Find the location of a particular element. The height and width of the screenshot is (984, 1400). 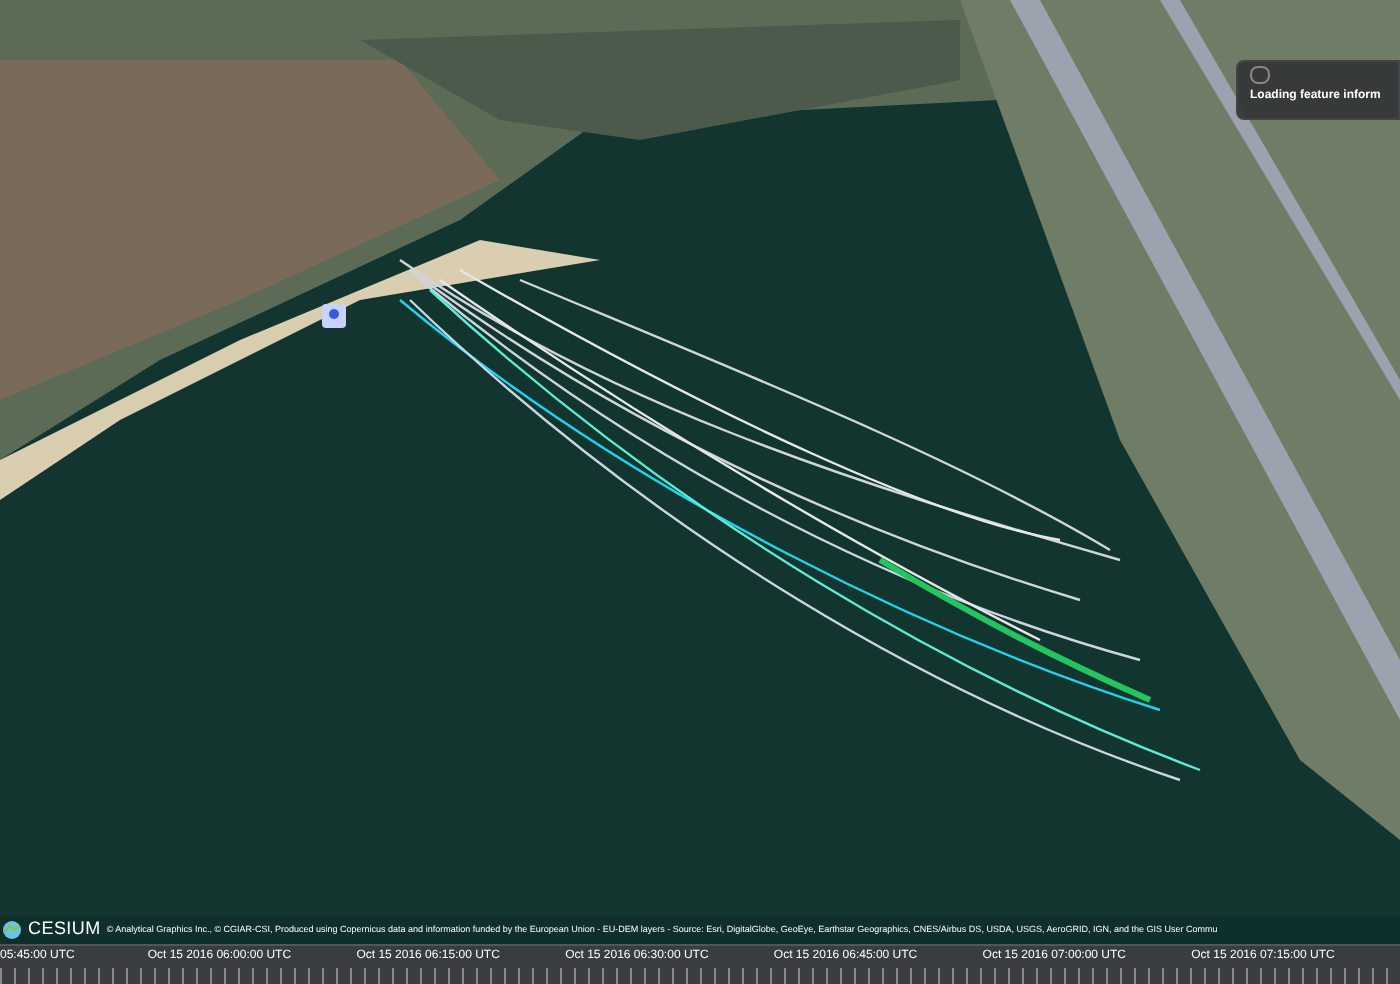

map-pin-icon is located at coordinates (334, 316).